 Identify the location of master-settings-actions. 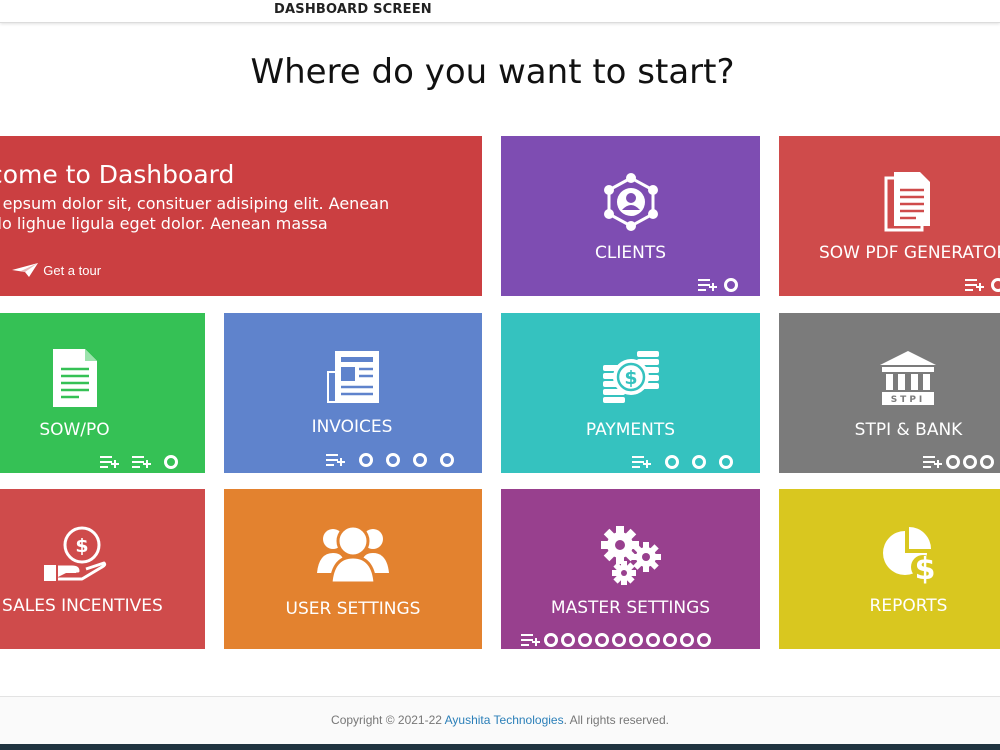
(616, 640).